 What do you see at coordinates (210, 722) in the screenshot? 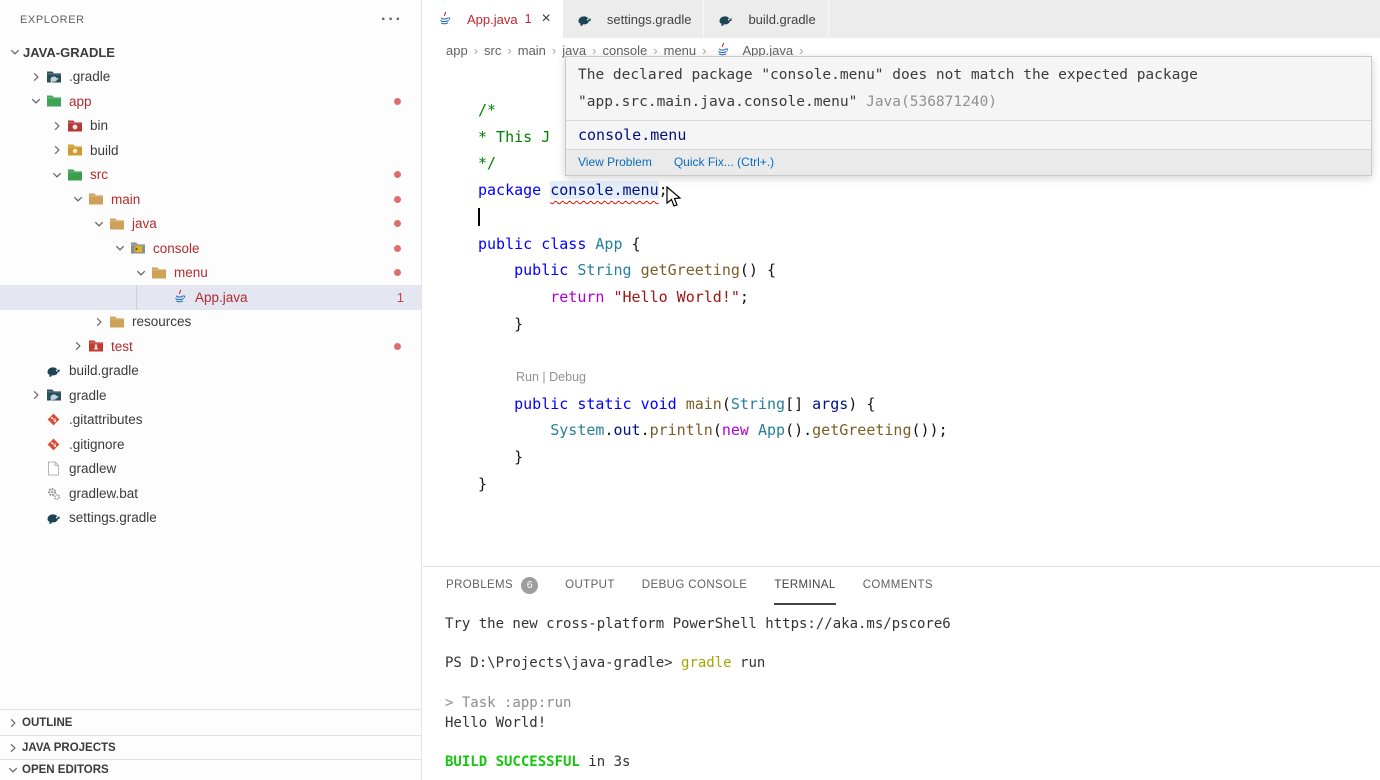
I see `sidebar-section-outline: OUTLINE` at bounding box center [210, 722].